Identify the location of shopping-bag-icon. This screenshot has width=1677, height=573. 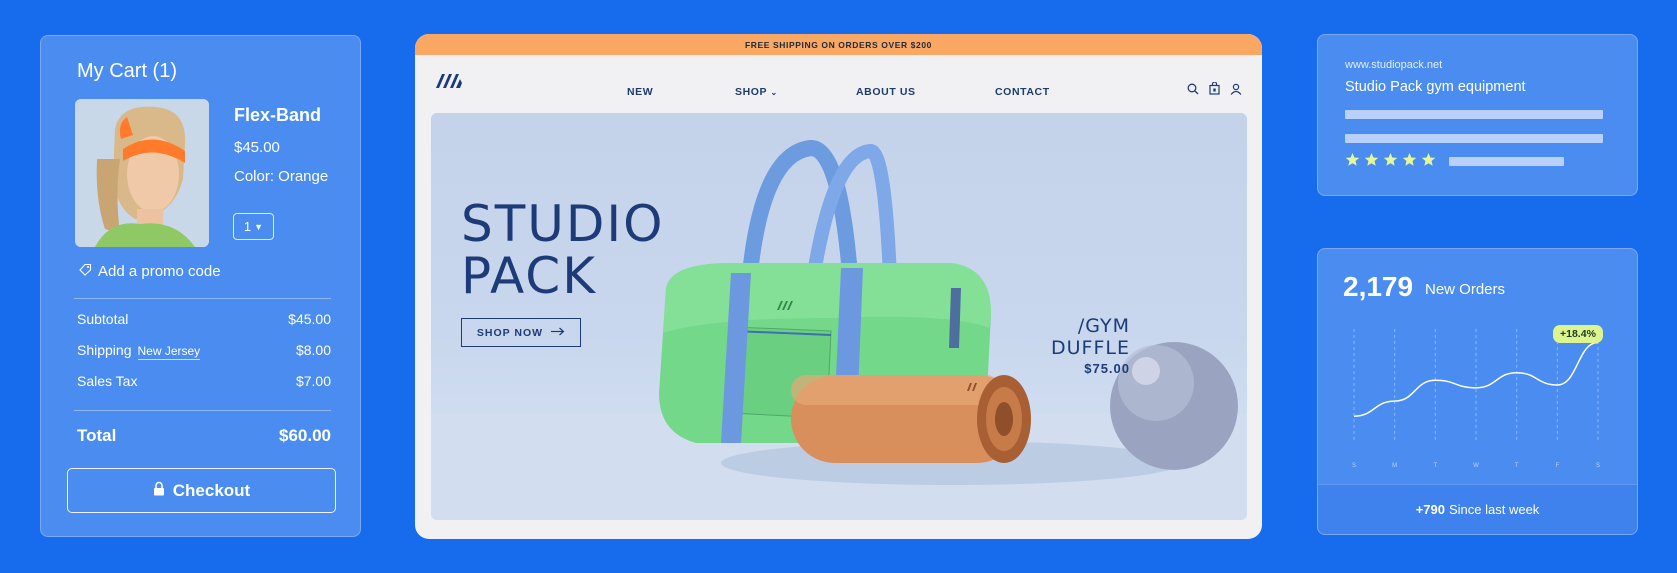
(1214, 90).